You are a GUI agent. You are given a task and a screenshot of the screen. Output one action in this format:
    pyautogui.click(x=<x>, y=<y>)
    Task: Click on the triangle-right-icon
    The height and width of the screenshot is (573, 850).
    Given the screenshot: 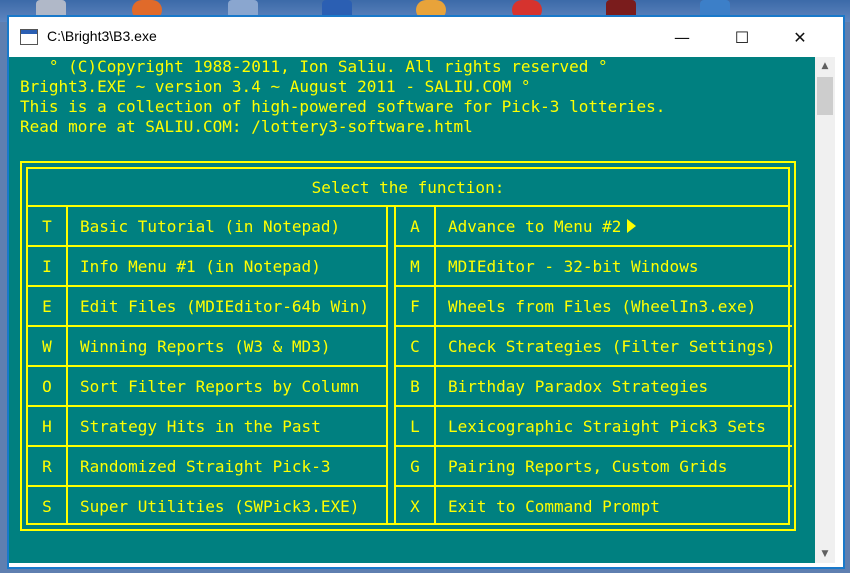 What is the action you would take?
    pyautogui.click(x=632, y=226)
    